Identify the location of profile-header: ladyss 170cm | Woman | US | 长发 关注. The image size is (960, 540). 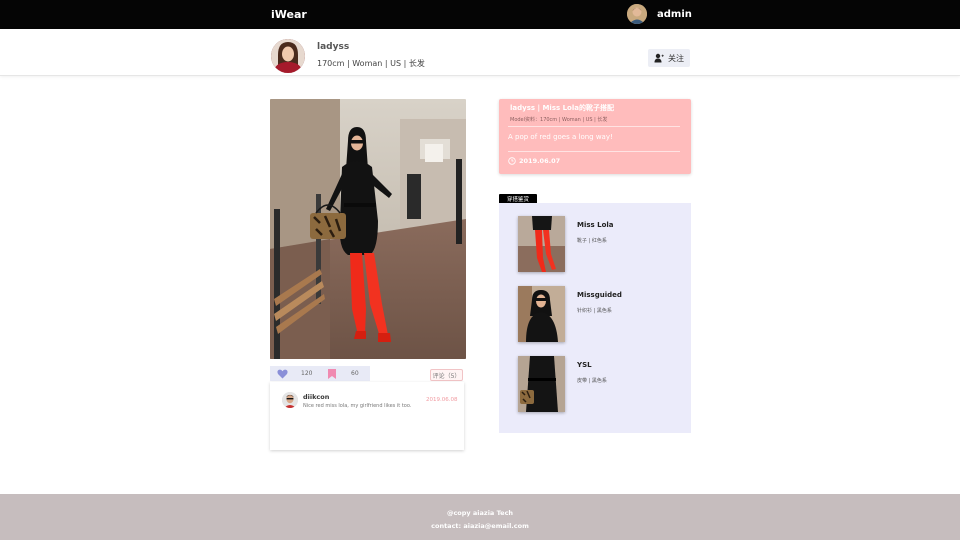
(480, 52).